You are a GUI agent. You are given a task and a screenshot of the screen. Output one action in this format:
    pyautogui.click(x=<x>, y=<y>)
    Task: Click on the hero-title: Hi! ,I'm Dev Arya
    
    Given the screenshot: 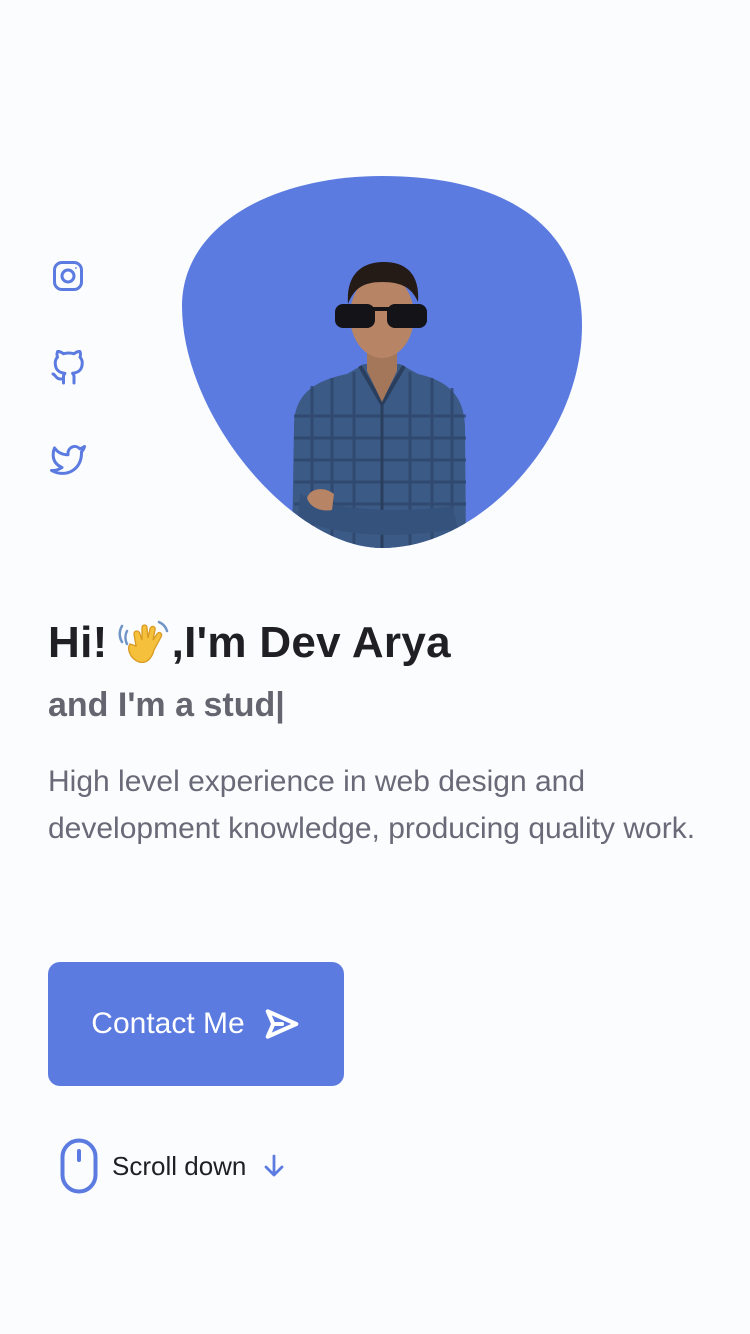 What is the action you would take?
    pyautogui.click(x=249, y=643)
    